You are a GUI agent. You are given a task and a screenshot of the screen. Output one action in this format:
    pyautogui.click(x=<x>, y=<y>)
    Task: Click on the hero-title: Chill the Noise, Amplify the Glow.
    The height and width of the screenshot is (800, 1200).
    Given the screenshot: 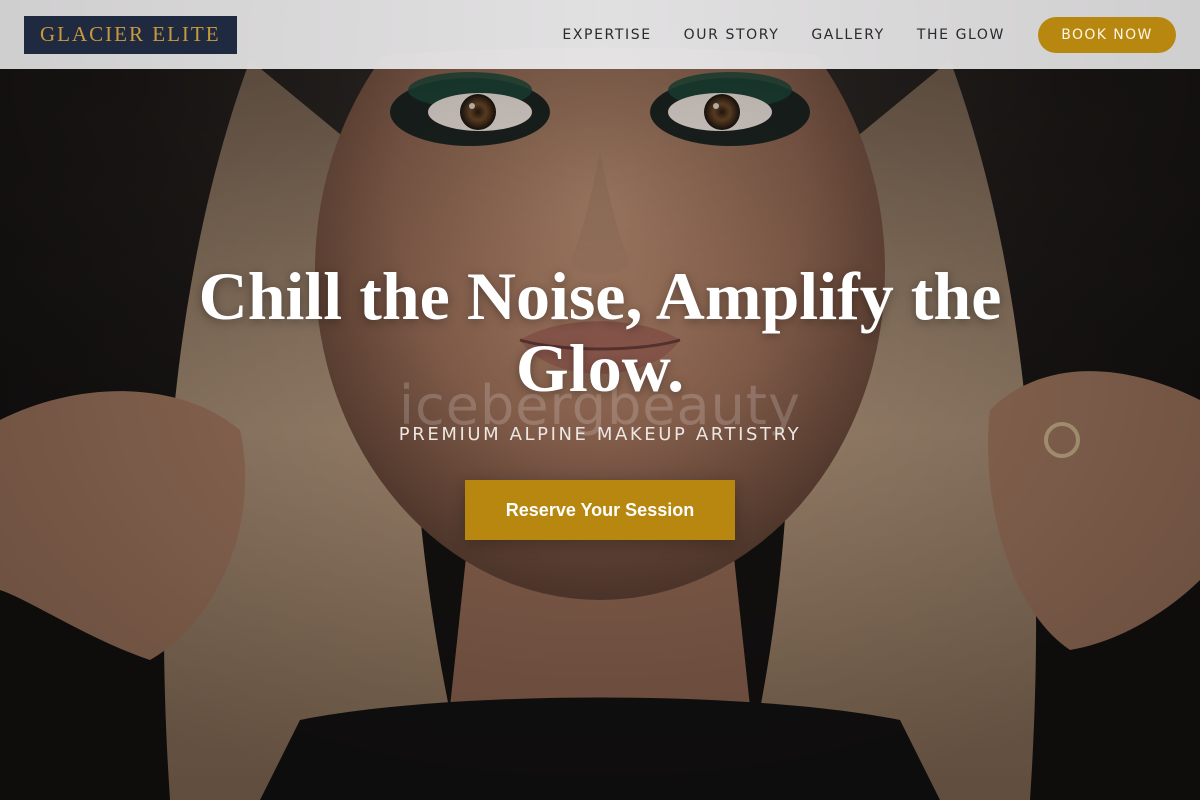 What is the action you would take?
    pyautogui.click(x=600, y=332)
    